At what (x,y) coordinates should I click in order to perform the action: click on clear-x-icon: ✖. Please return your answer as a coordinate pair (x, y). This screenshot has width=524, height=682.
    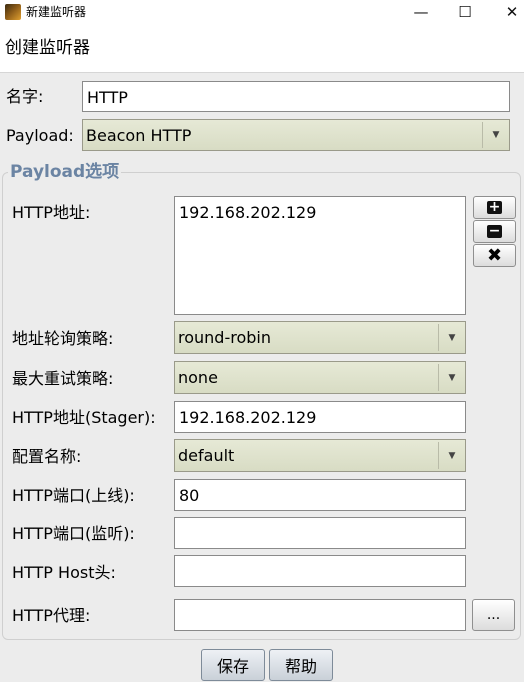
    Looking at the image, I should click on (494, 255).